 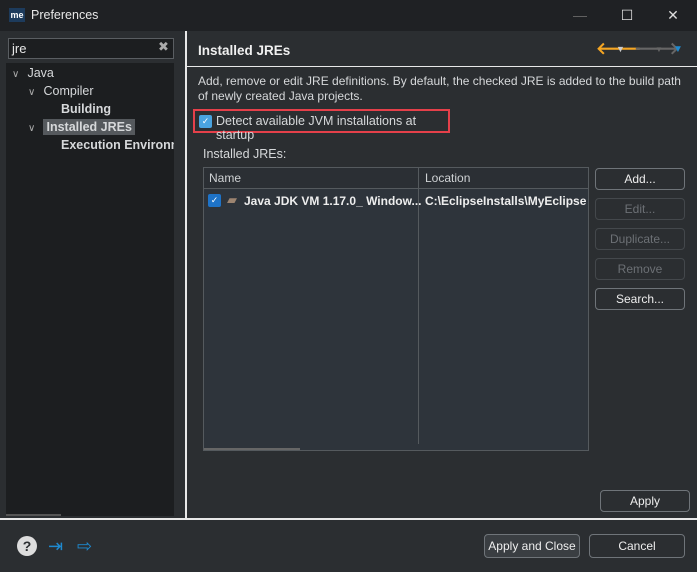 What do you see at coordinates (59, 546) in the screenshot?
I see `import-icon: ⇥` at bounding box center [59, 546].